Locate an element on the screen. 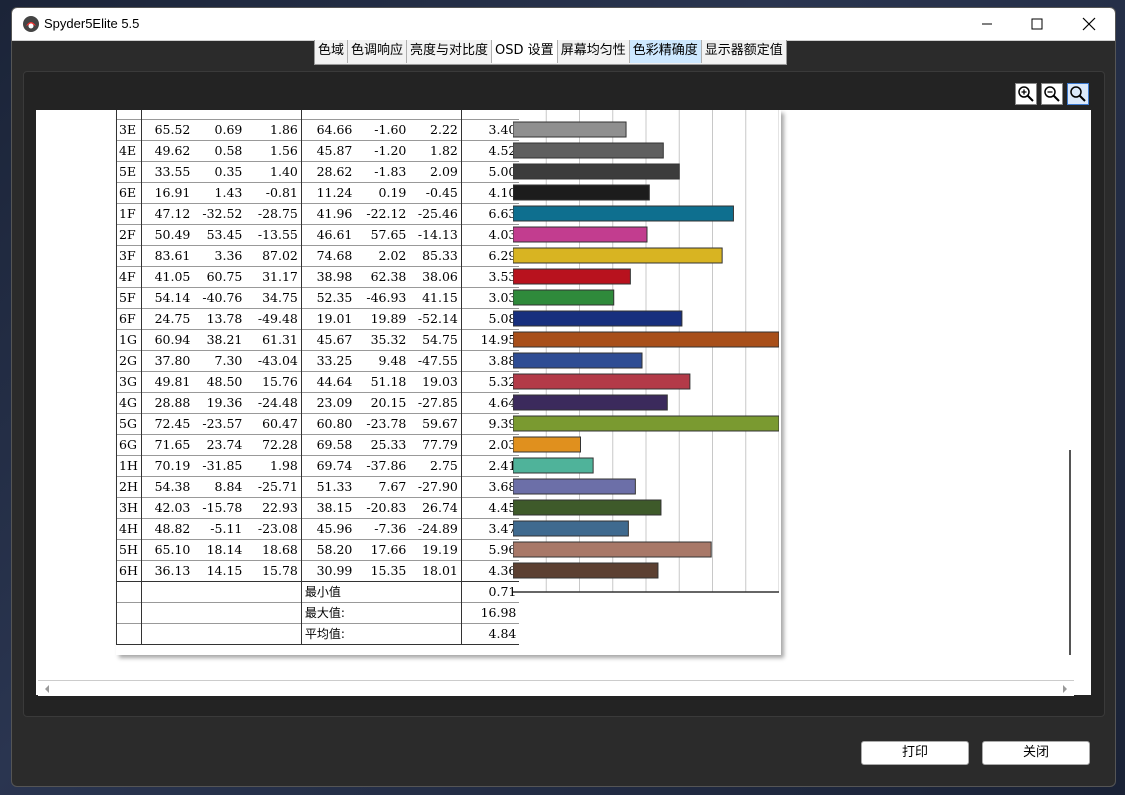 The height and width of the screenshot is (795, 1125). close-window-button is located at coordinates (1089, 24).